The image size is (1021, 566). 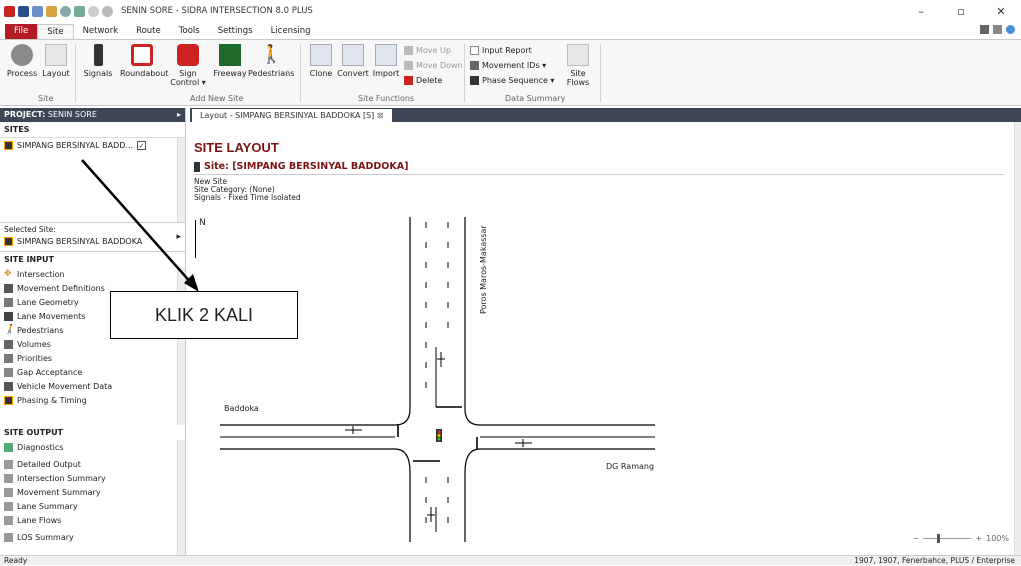 What do you see at coordinates (961, 538) in the screenshot?
I see `zoom-control: − + 100%` at bounding box center [961, 538].